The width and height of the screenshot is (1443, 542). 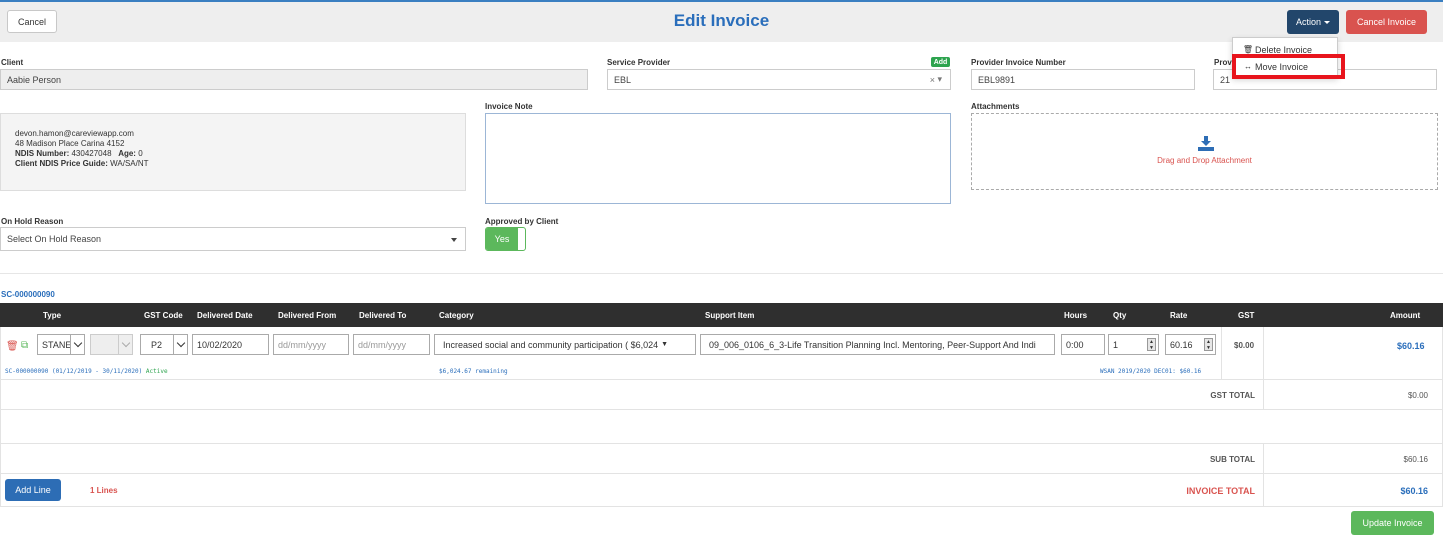 What do you see at coordinates (1204, 151) in the screenshot?
I see `attachment-dropzone: Drag and Drop Attachment` at bounding box center [1204, 151].